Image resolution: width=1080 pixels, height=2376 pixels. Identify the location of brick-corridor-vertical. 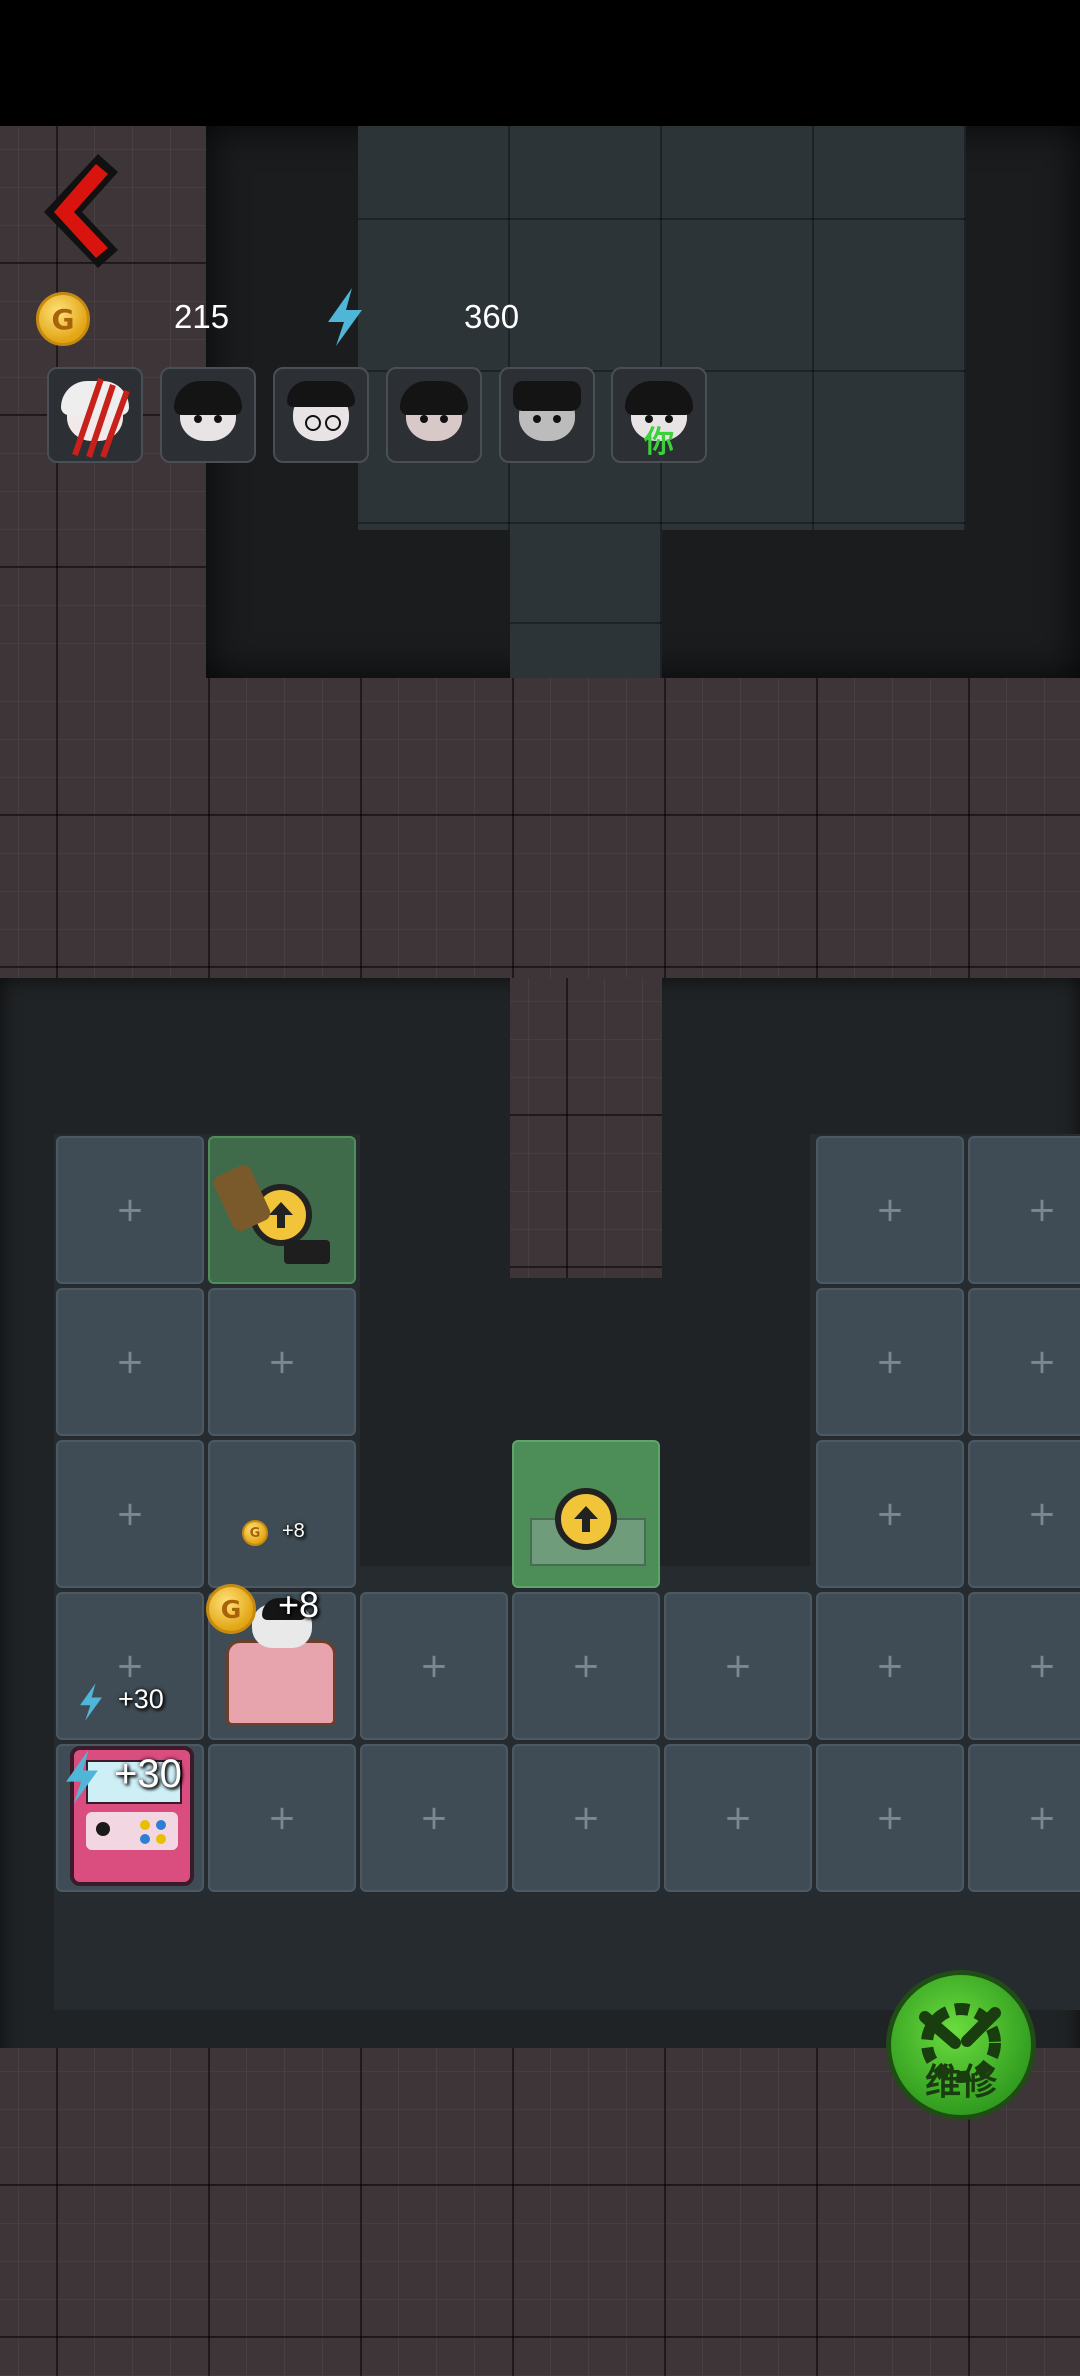
(586, 1128).